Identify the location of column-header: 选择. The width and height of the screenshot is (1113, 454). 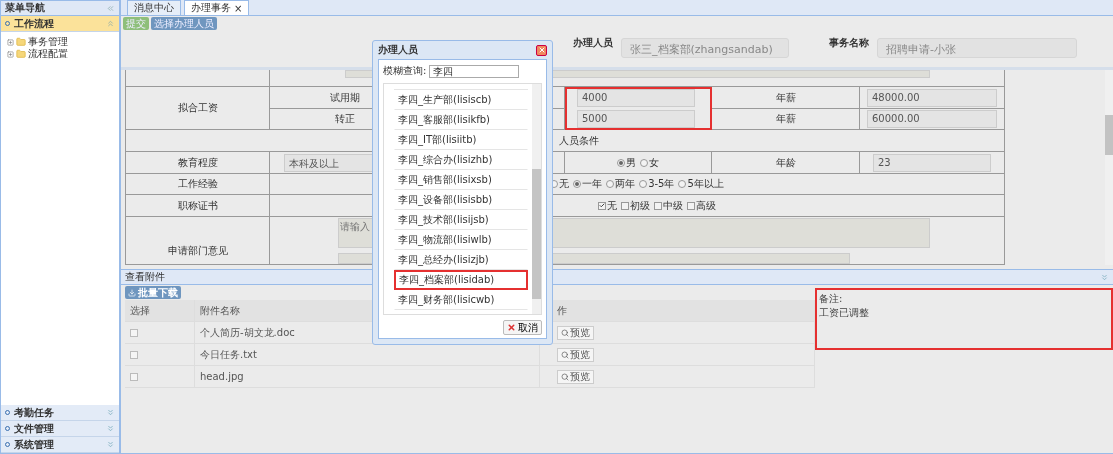
(160, 311).